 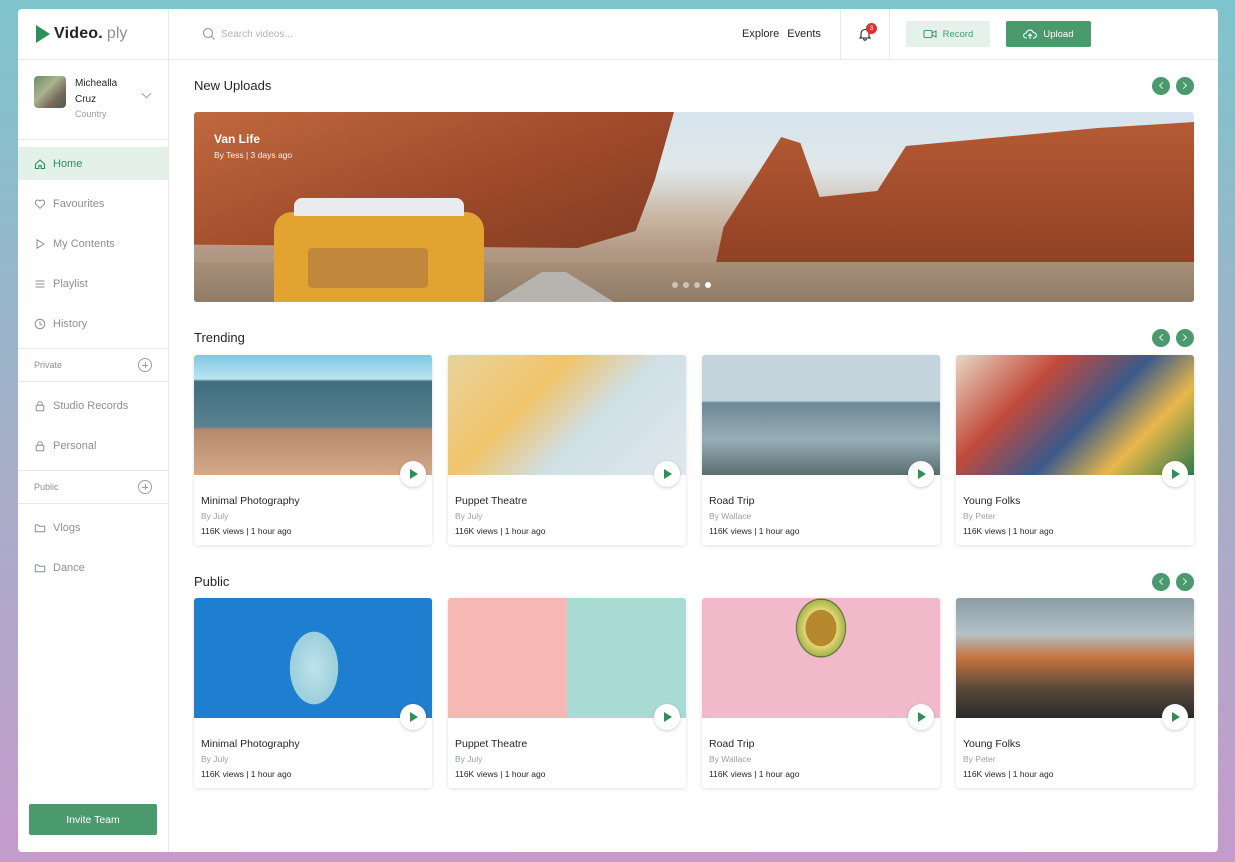 I want to click on sidebar-item-favourites: Favourites, so click(x=93, y=203).